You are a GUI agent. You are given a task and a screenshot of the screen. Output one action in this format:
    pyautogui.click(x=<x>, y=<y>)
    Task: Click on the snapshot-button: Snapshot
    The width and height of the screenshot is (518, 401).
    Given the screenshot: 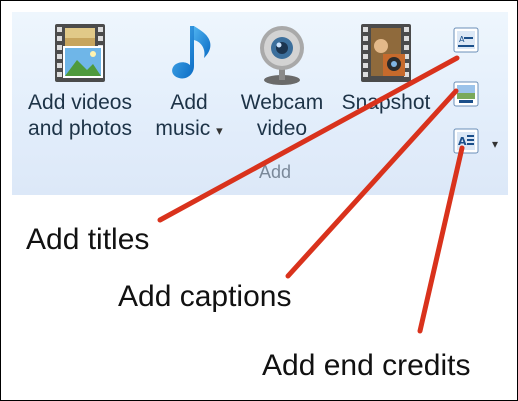 What is the action you would take?
    pyautogui.click(x=386, y=68)
    